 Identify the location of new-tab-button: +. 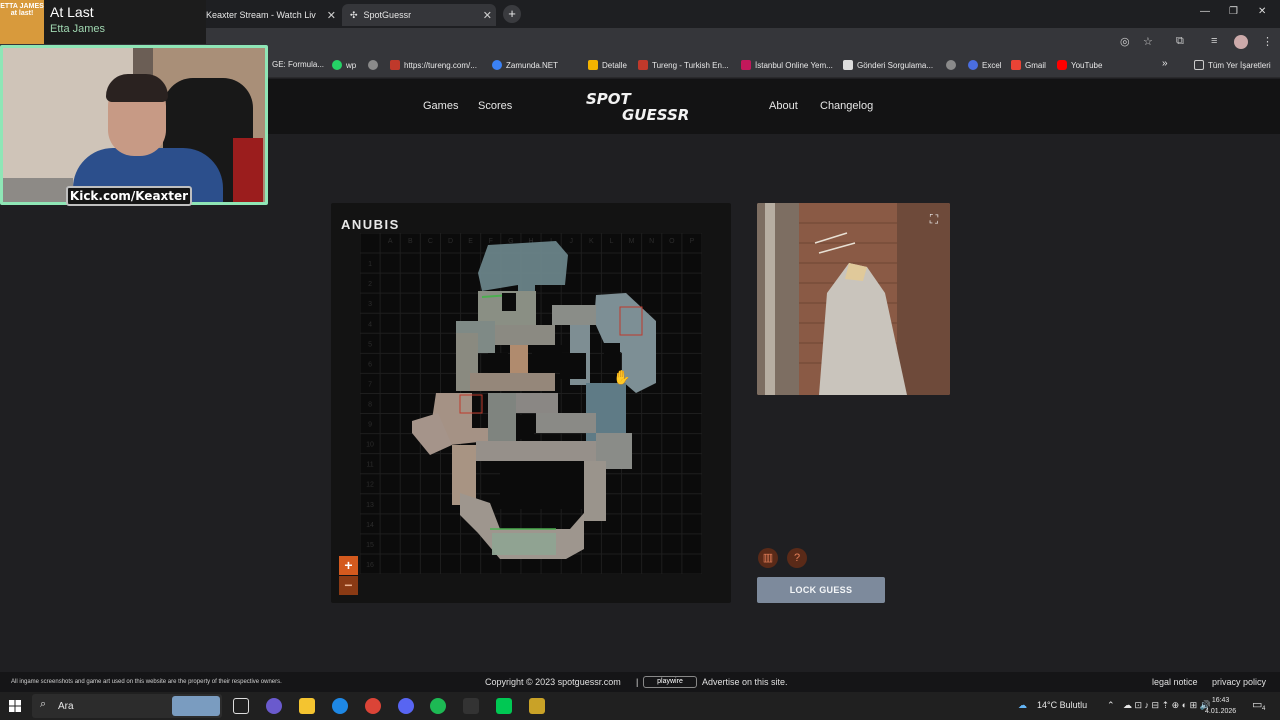
(512, 14).